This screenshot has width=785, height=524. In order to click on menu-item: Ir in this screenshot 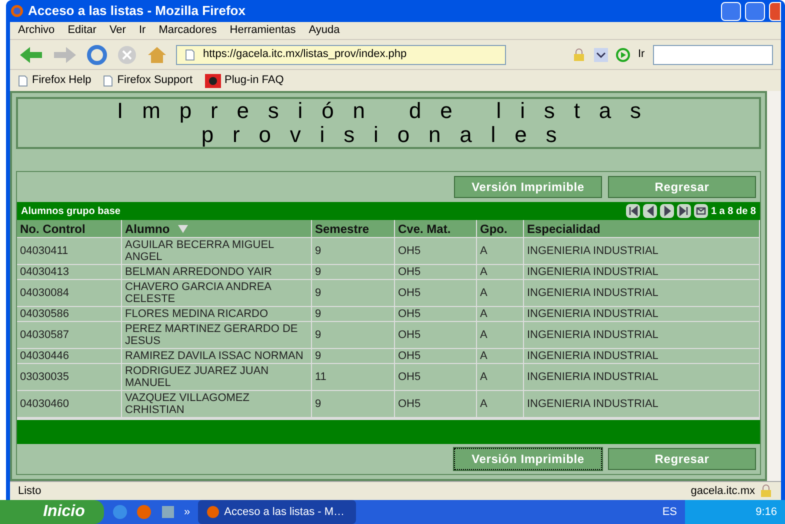, I will do `click(142, 30)`.